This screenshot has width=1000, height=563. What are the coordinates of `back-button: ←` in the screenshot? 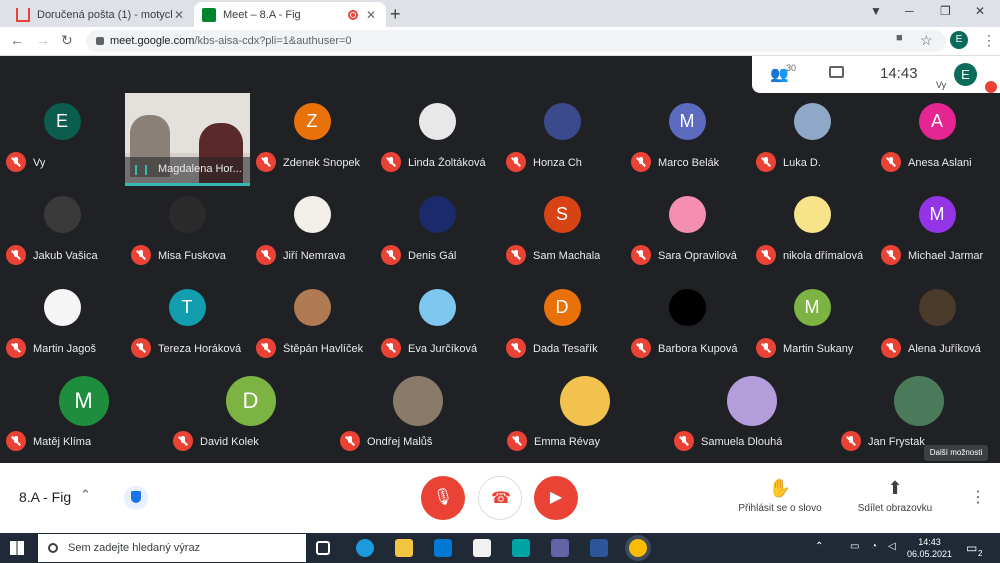 It's located at (17, 40).